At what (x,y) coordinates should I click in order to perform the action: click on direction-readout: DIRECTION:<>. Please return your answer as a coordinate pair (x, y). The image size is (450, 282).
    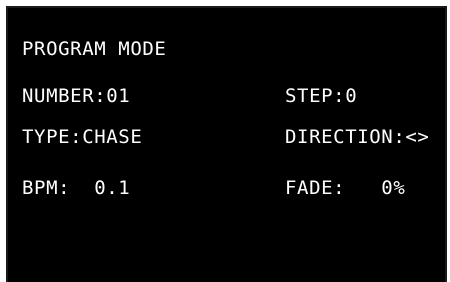
    Looking at the image, I should click on (357, 137).